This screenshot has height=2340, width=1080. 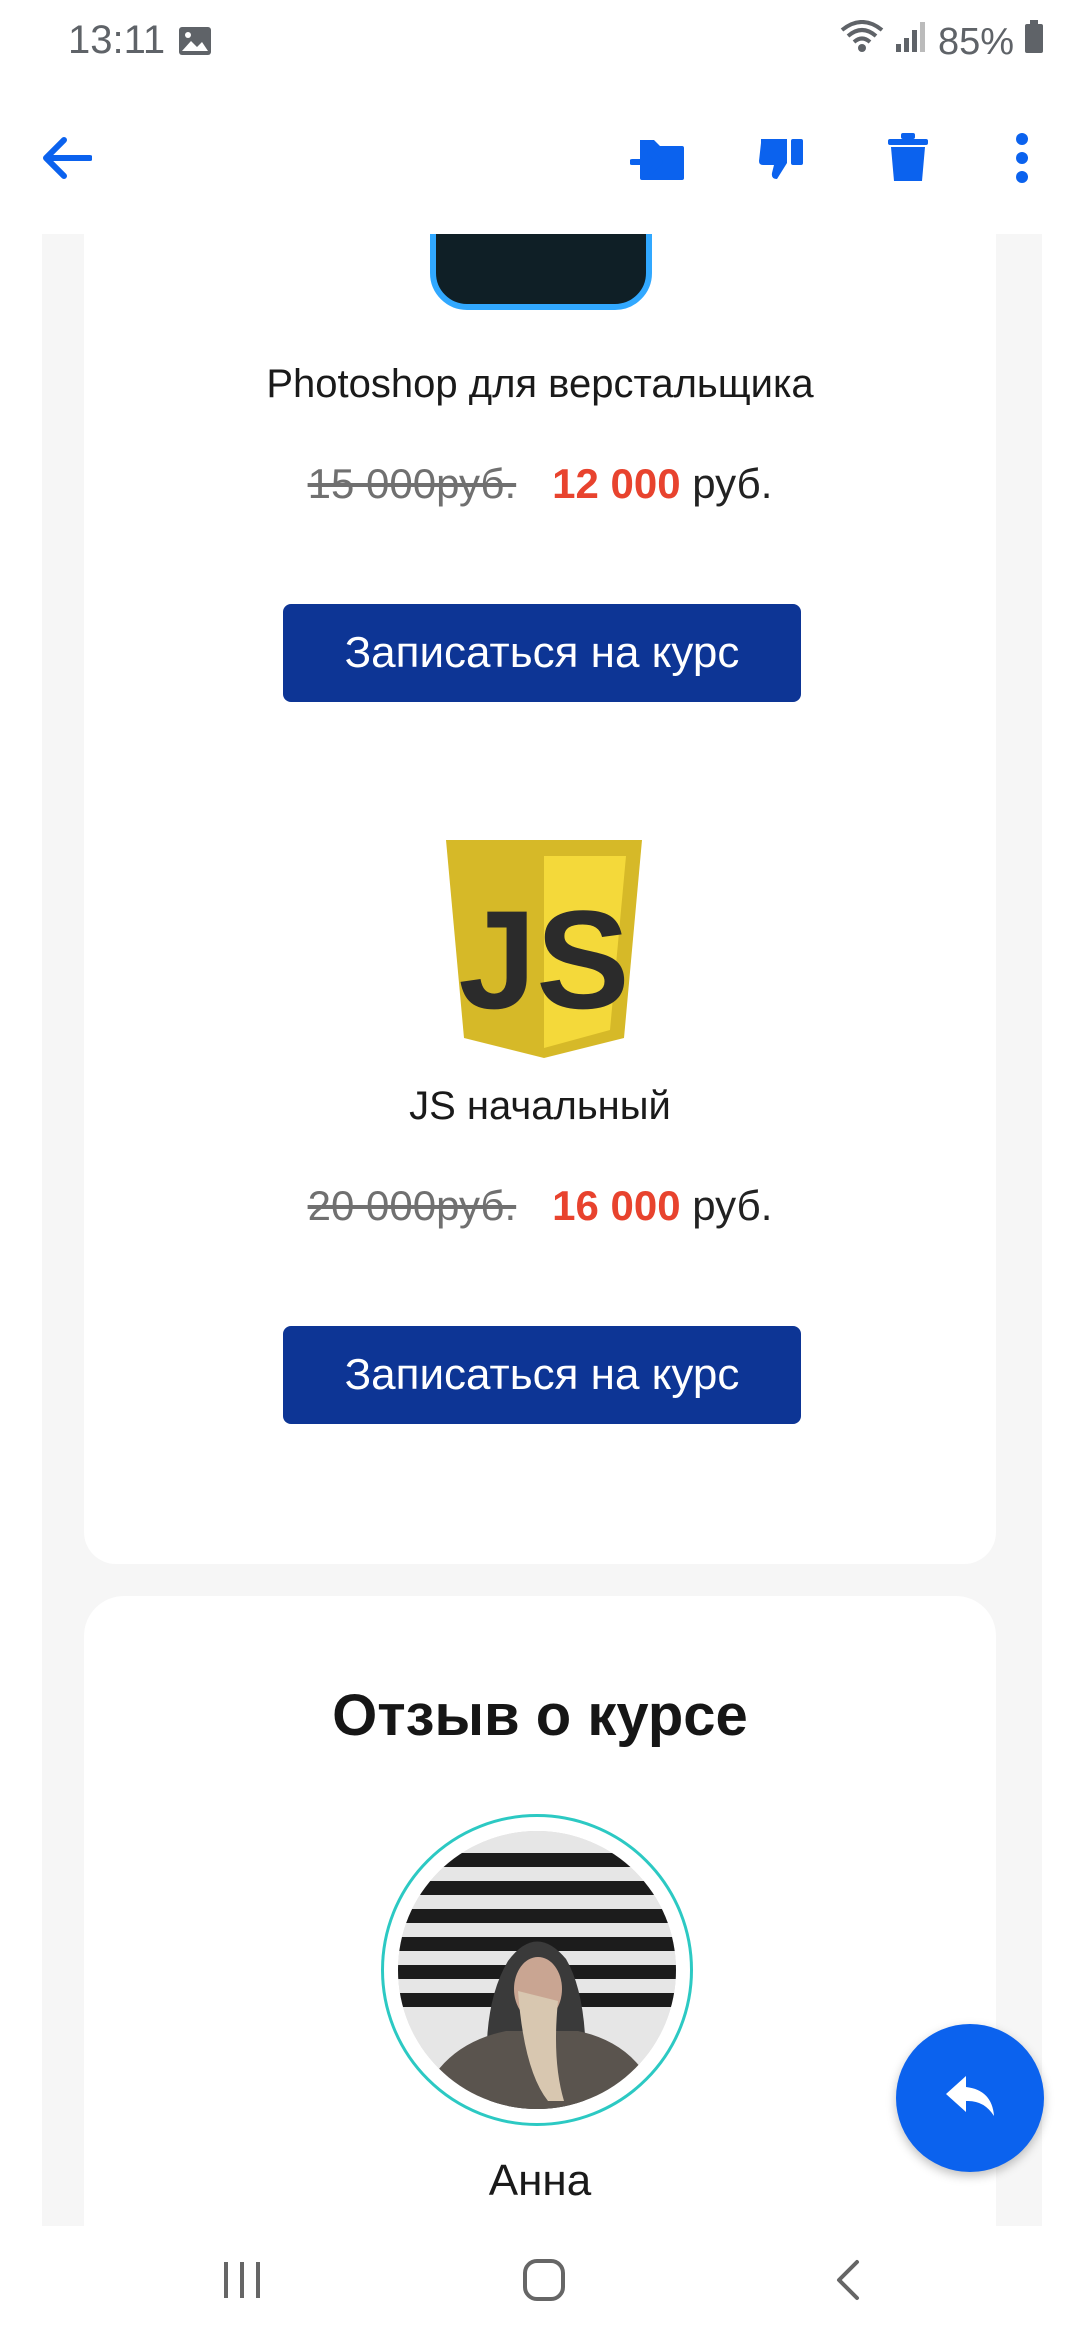 What do you see at coordinates (195, 41) in the screenshot?
I see `gallery-icon` at bounding box center [195, 41].